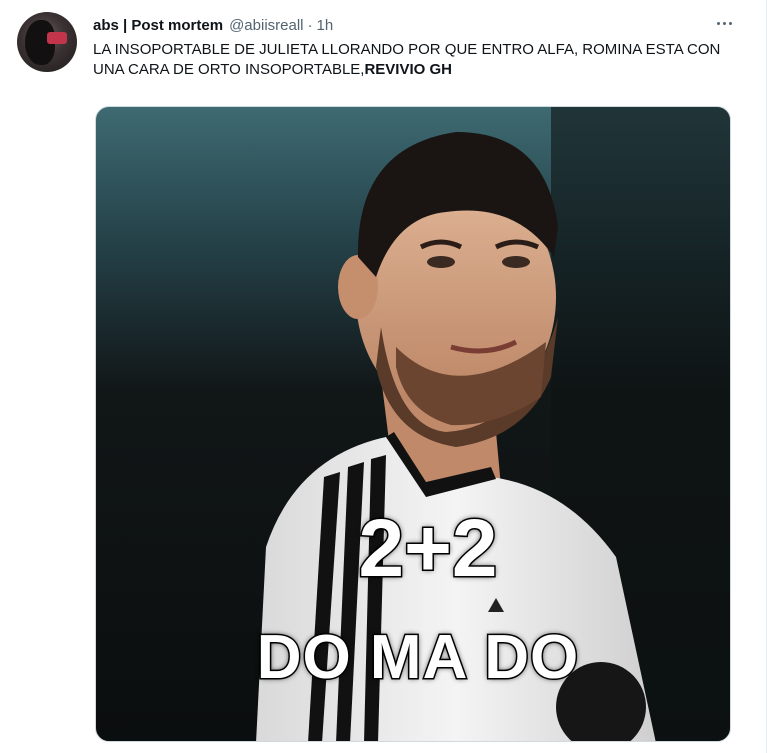  What do you see at coordinates (414, 25) in the screenshot?
I see `tweet-header: abs | Post mortem @abiisreall · 1h` at bounding box center [414, 25].